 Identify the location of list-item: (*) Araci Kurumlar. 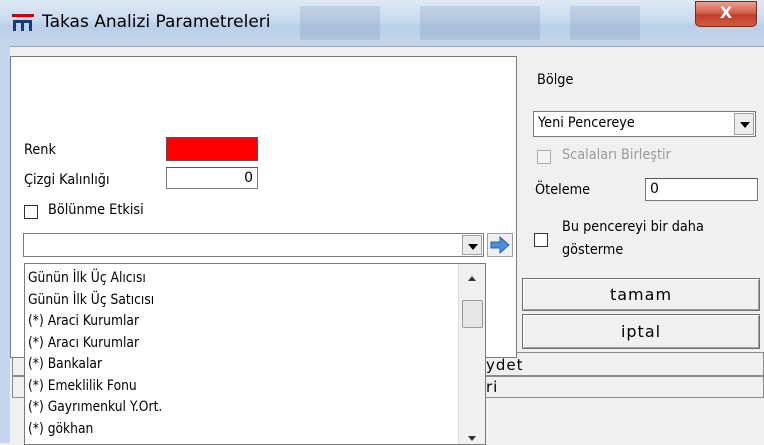
(95, 322).